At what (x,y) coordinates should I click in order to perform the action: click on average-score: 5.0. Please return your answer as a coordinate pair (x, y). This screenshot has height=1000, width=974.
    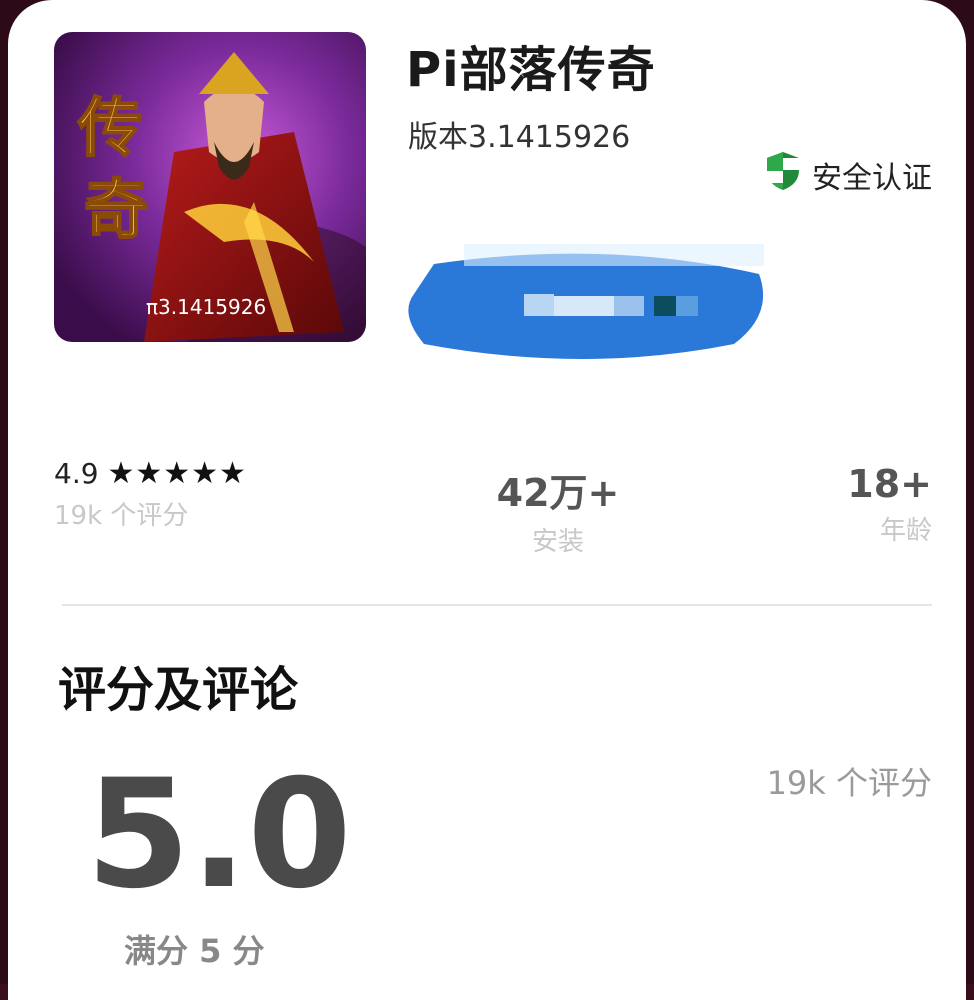
    Looking at the image, I should click on (219, 835).